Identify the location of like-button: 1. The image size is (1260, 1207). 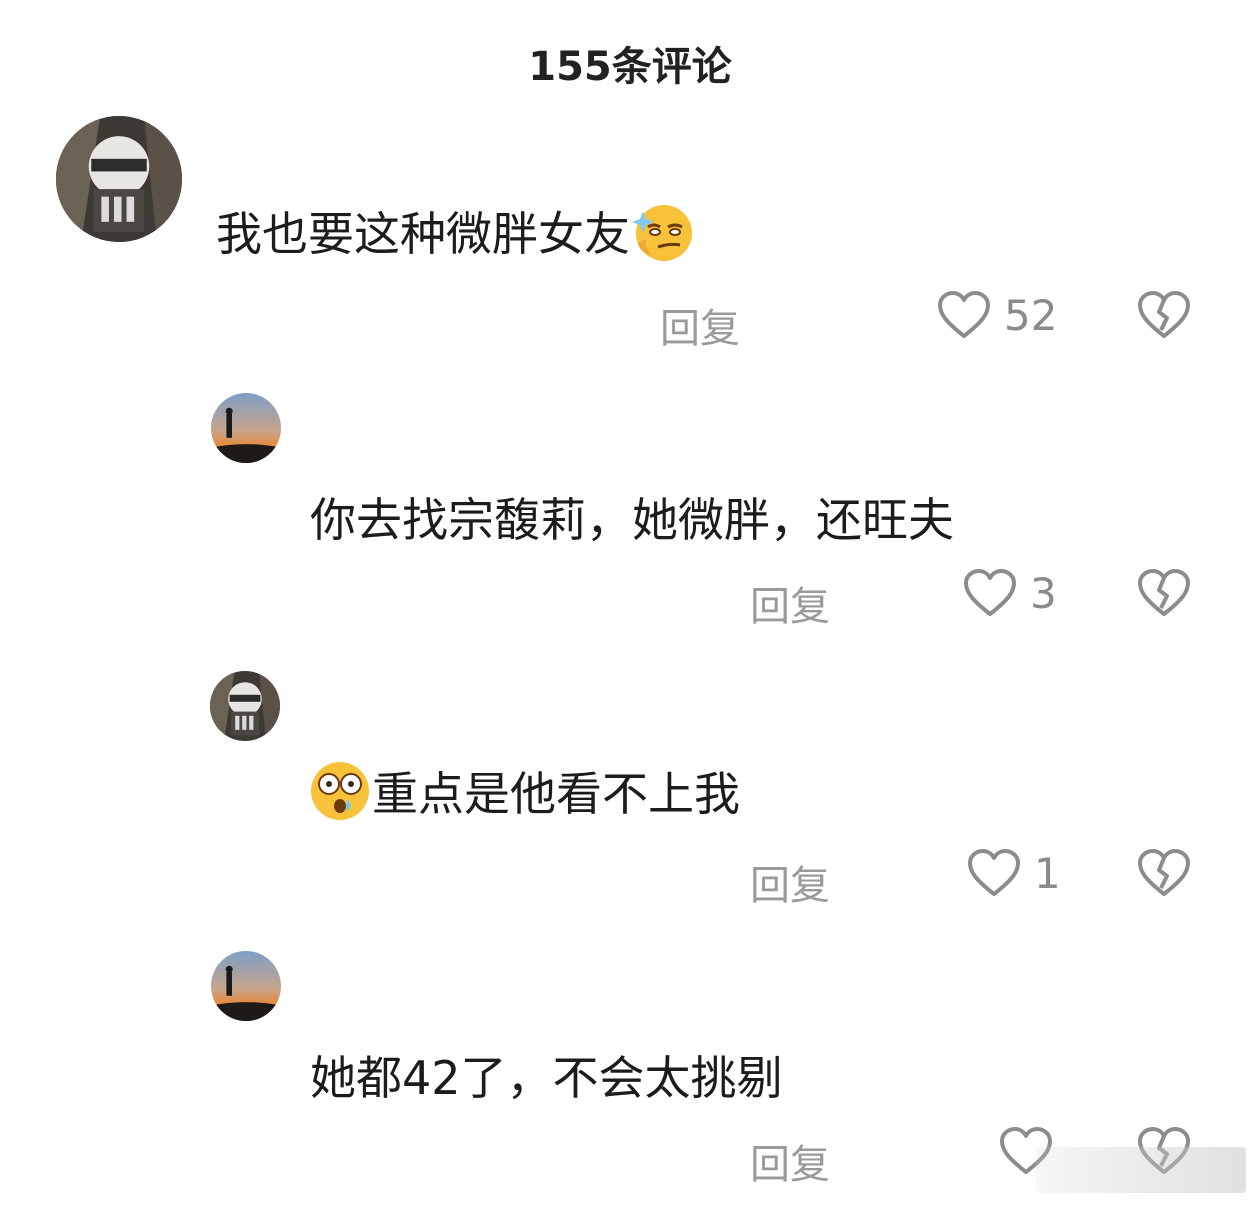
(1013, 873).